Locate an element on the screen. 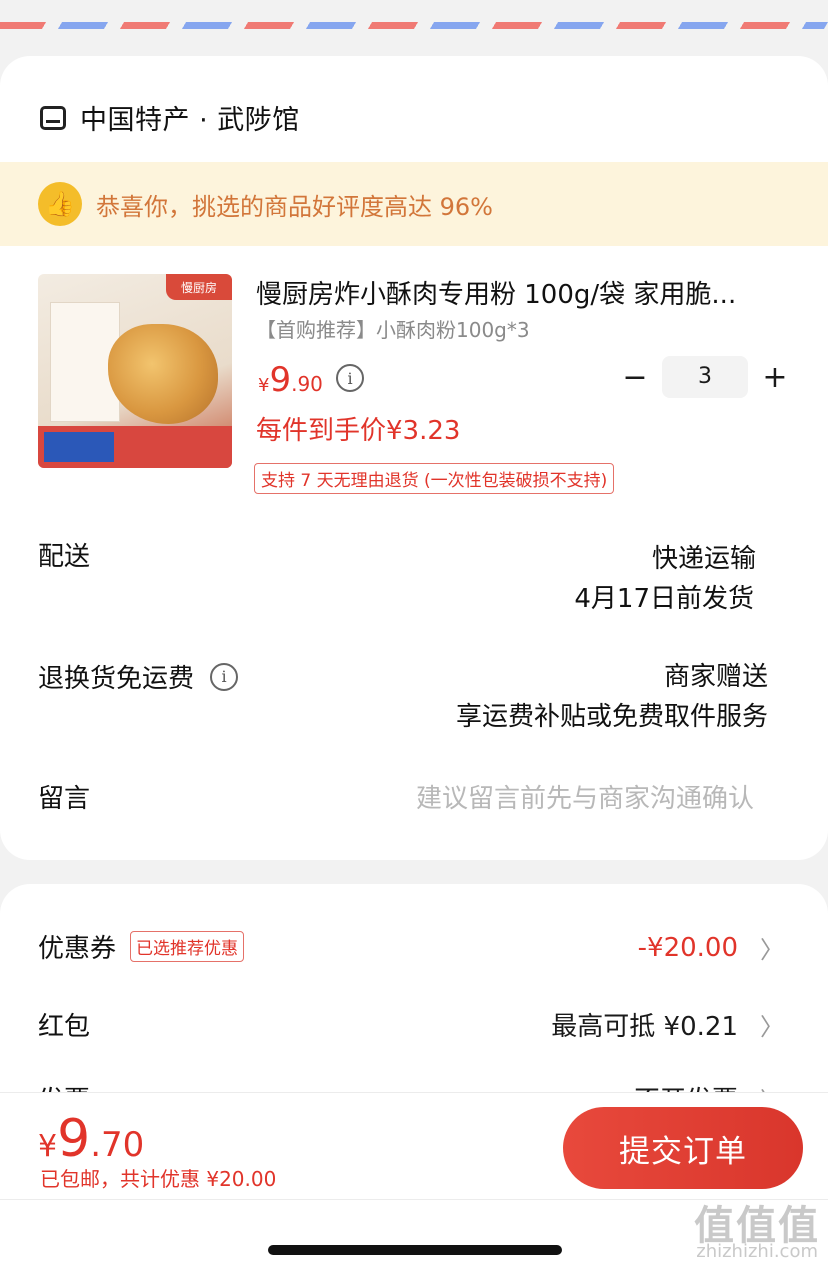 The image size is (828, 1272). coupon-row: 优惠券 已选推荐优惠 is located at coordinates (141, 946).